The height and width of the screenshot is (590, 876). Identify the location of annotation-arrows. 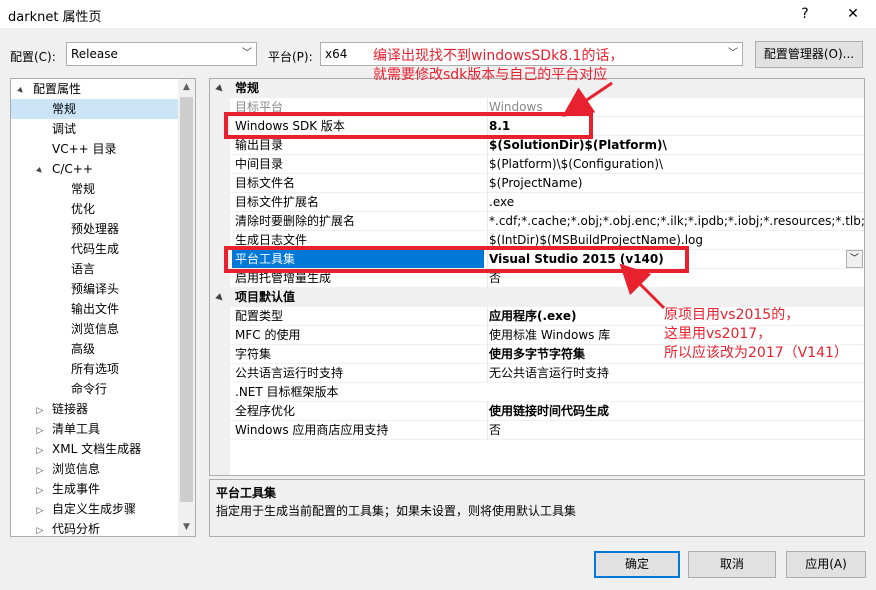
(614, 195).